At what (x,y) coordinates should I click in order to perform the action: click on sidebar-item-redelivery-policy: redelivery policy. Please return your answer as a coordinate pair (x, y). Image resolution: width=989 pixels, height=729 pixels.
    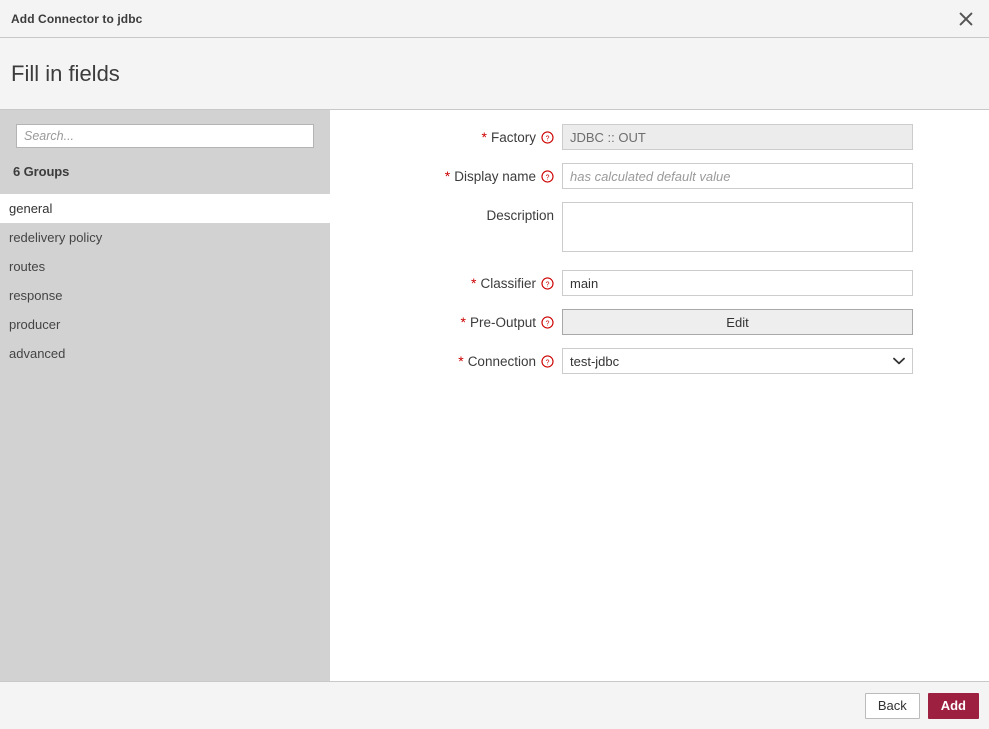
    Looking at the image, I should click on (165, 237).